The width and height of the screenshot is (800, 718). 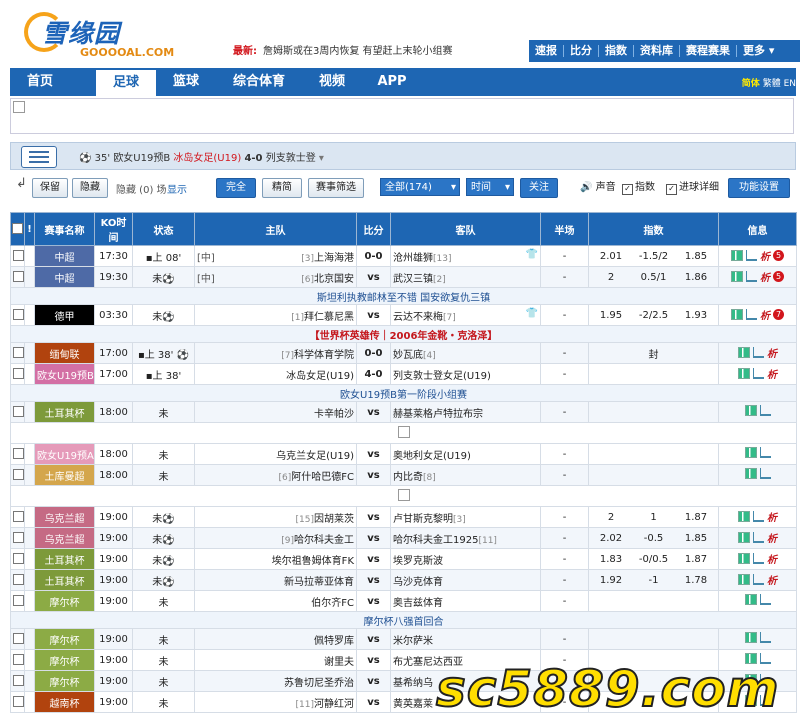 I want to click on home-team-name: 谢里夫, so click(x=339, y=662).